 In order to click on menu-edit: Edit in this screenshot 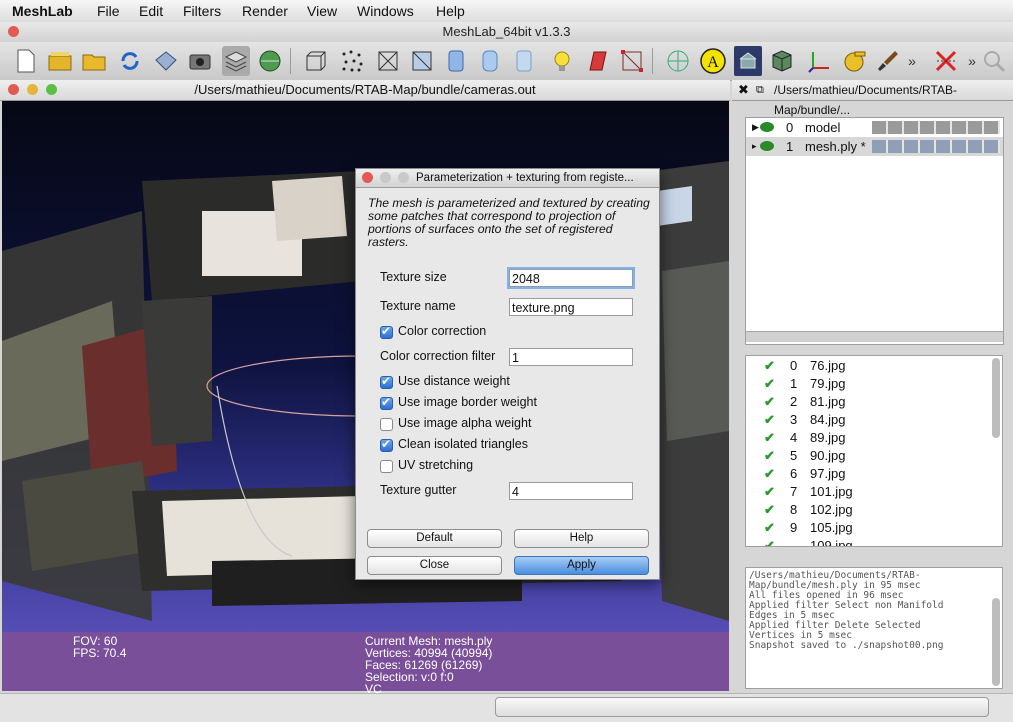, I will do `click(151, 11)`.